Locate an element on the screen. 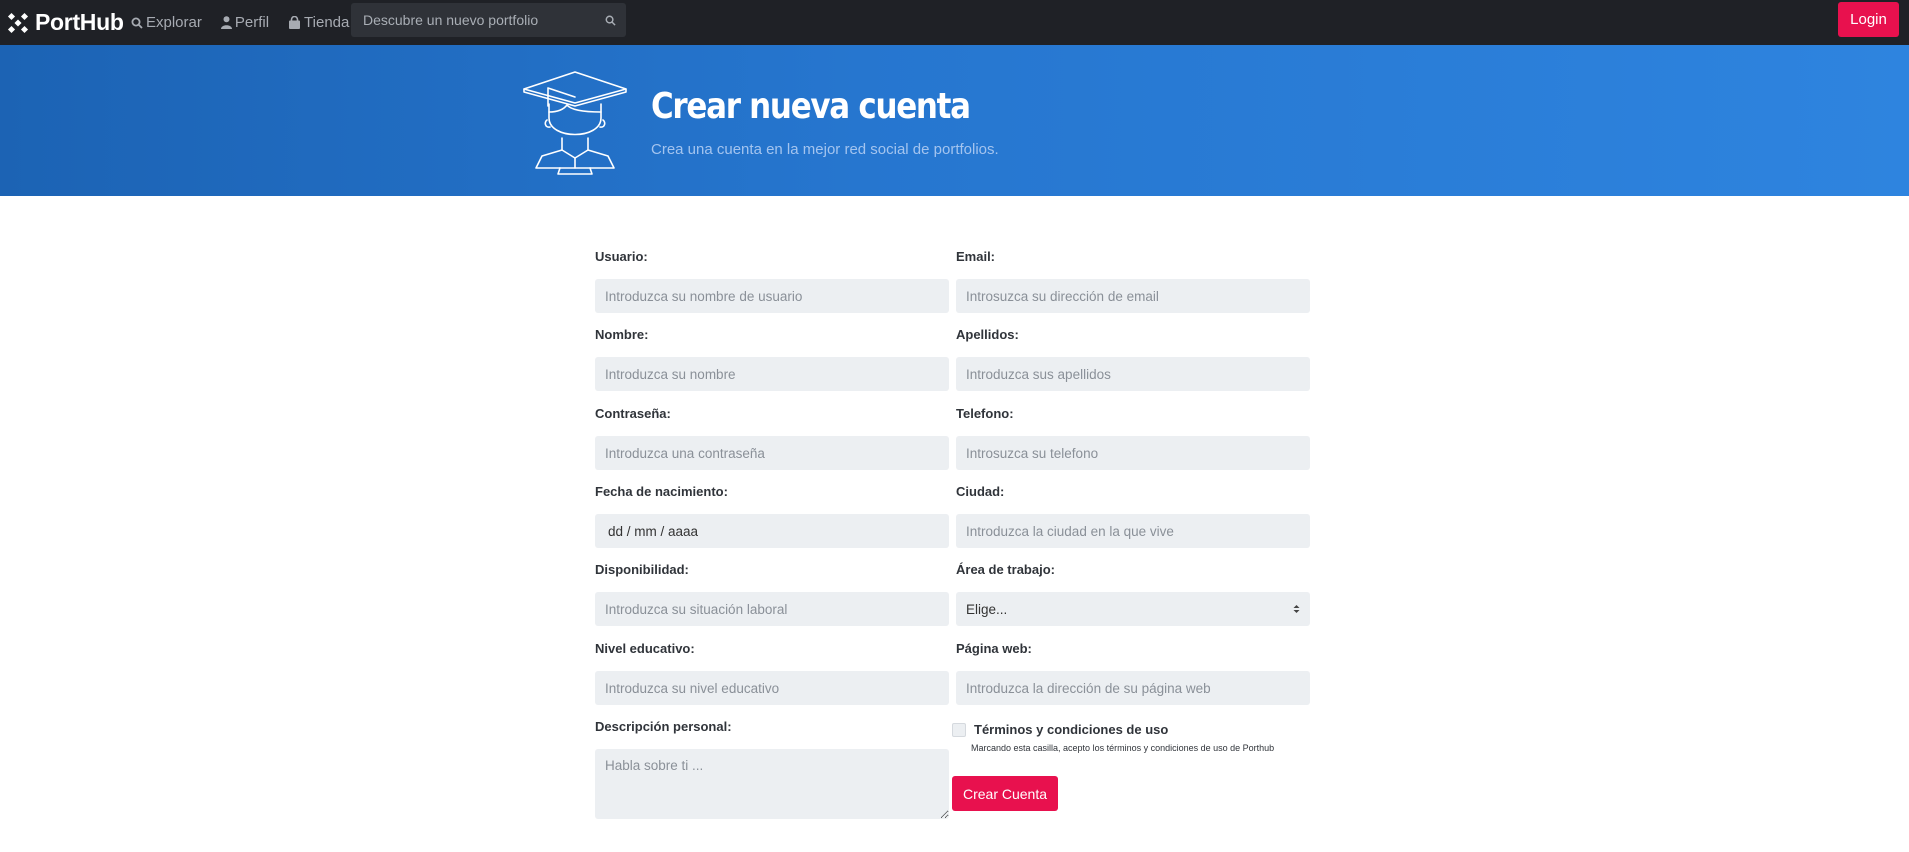  field-label: Descripción personal: is located at coordinates (663, 726).